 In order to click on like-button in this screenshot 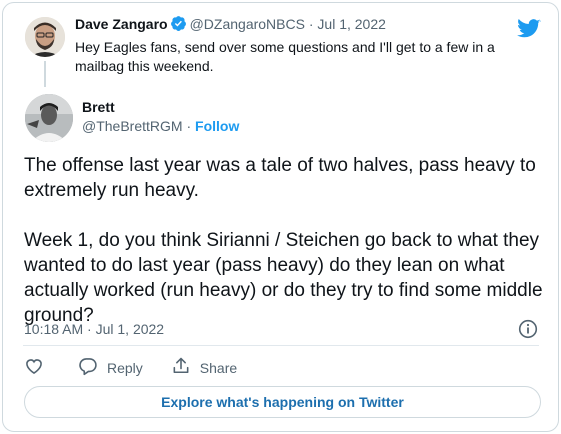, I will do `click(34, 367)`.